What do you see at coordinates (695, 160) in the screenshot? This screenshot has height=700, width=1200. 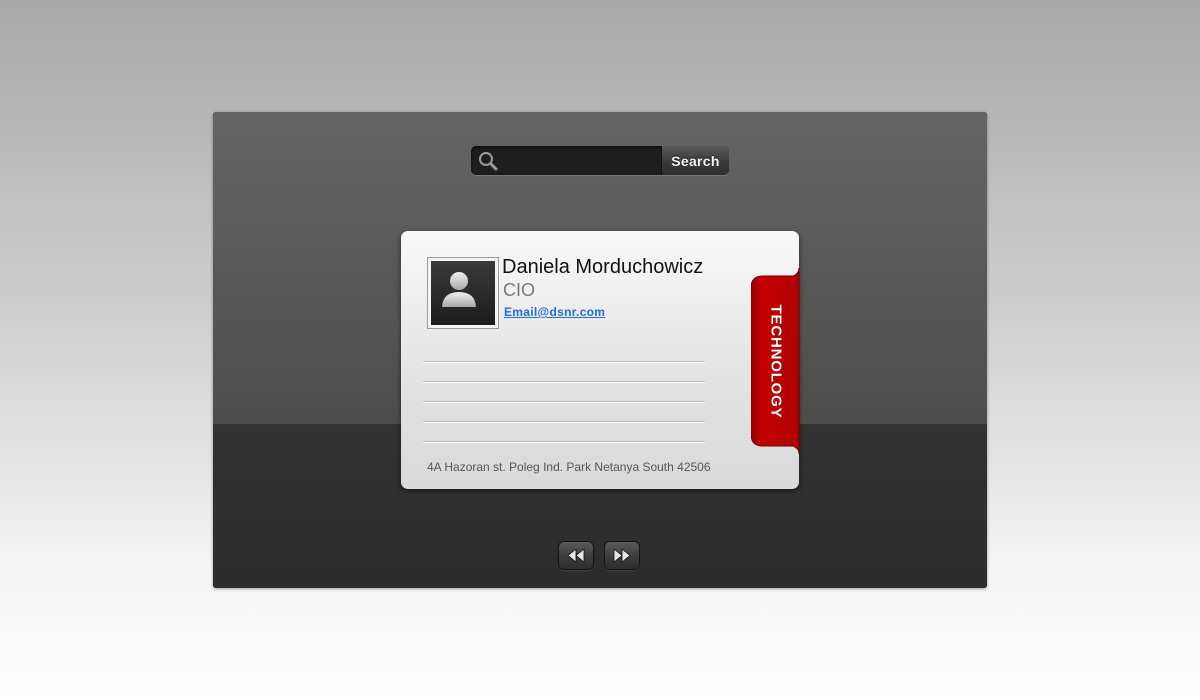 I see `search-button: Search` at bounding box center [695, 160].